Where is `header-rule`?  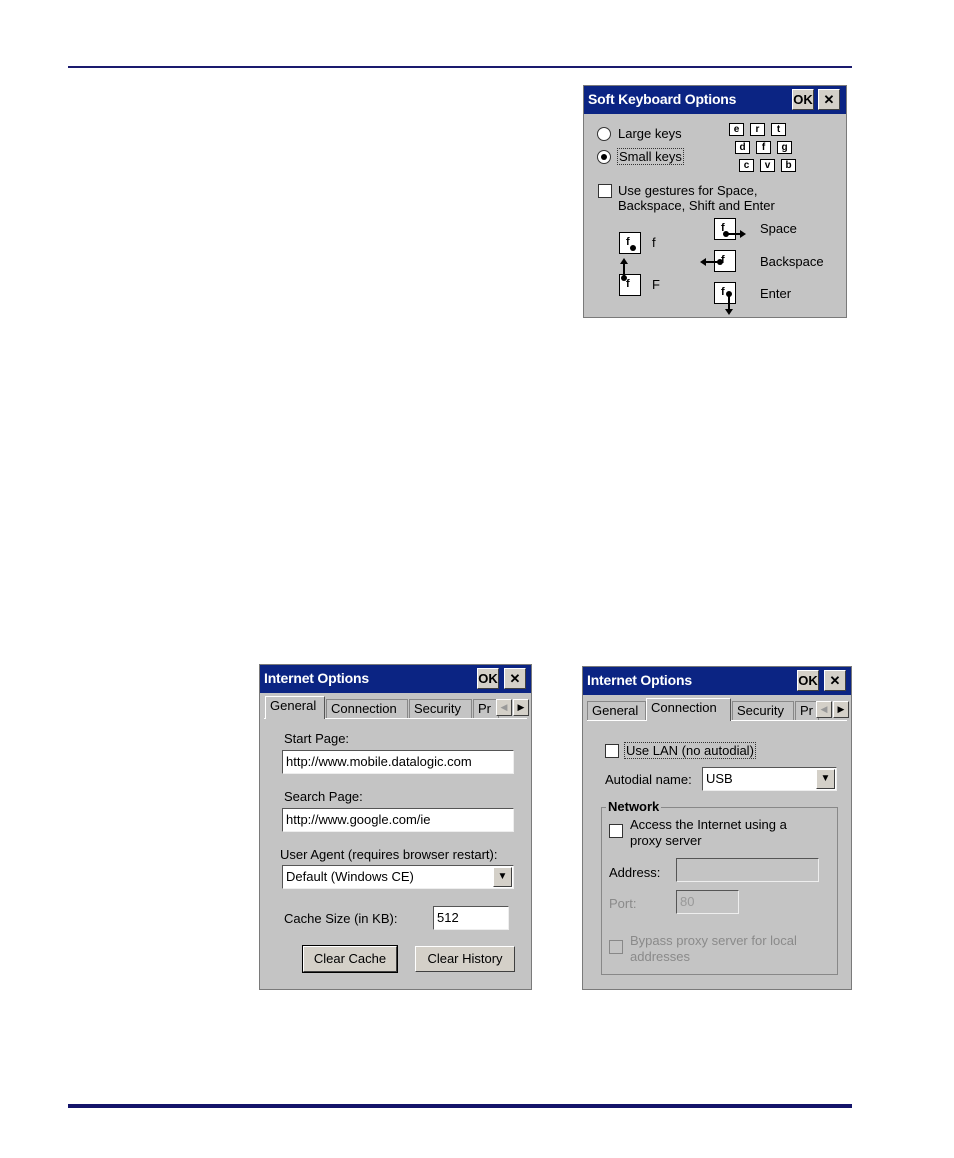 header-rule is located at coordinates (460, 67).